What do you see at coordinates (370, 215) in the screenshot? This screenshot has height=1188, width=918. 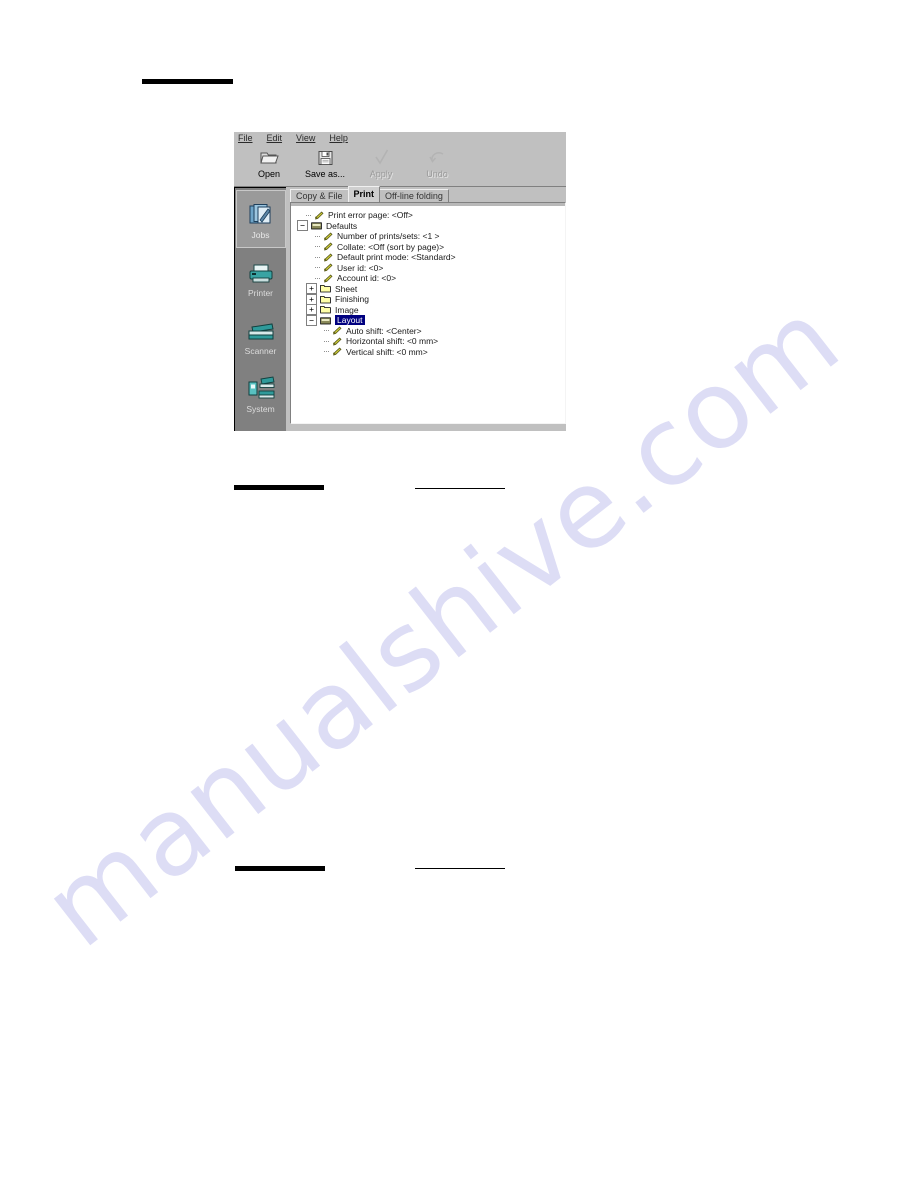 I see `tree-item-label: Print error page: <Off>` at bounding box center [370, 215].